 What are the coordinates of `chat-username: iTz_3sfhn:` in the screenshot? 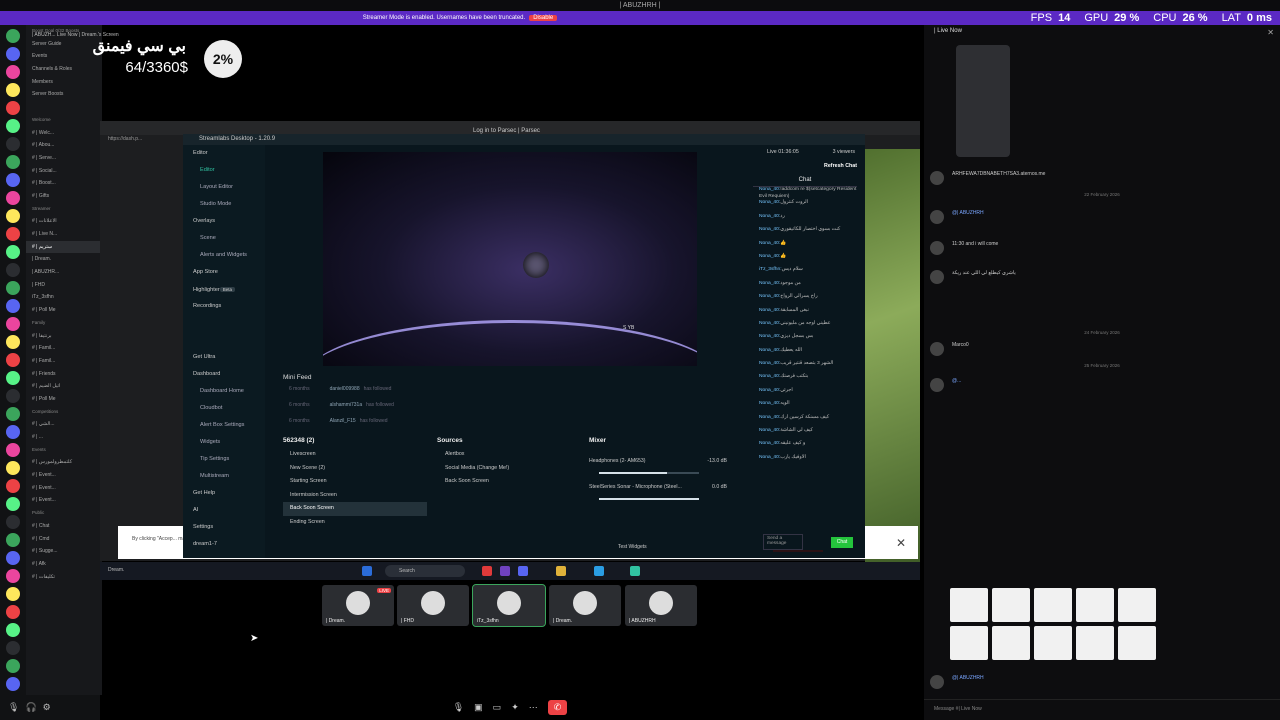 It's located at (770, 269).